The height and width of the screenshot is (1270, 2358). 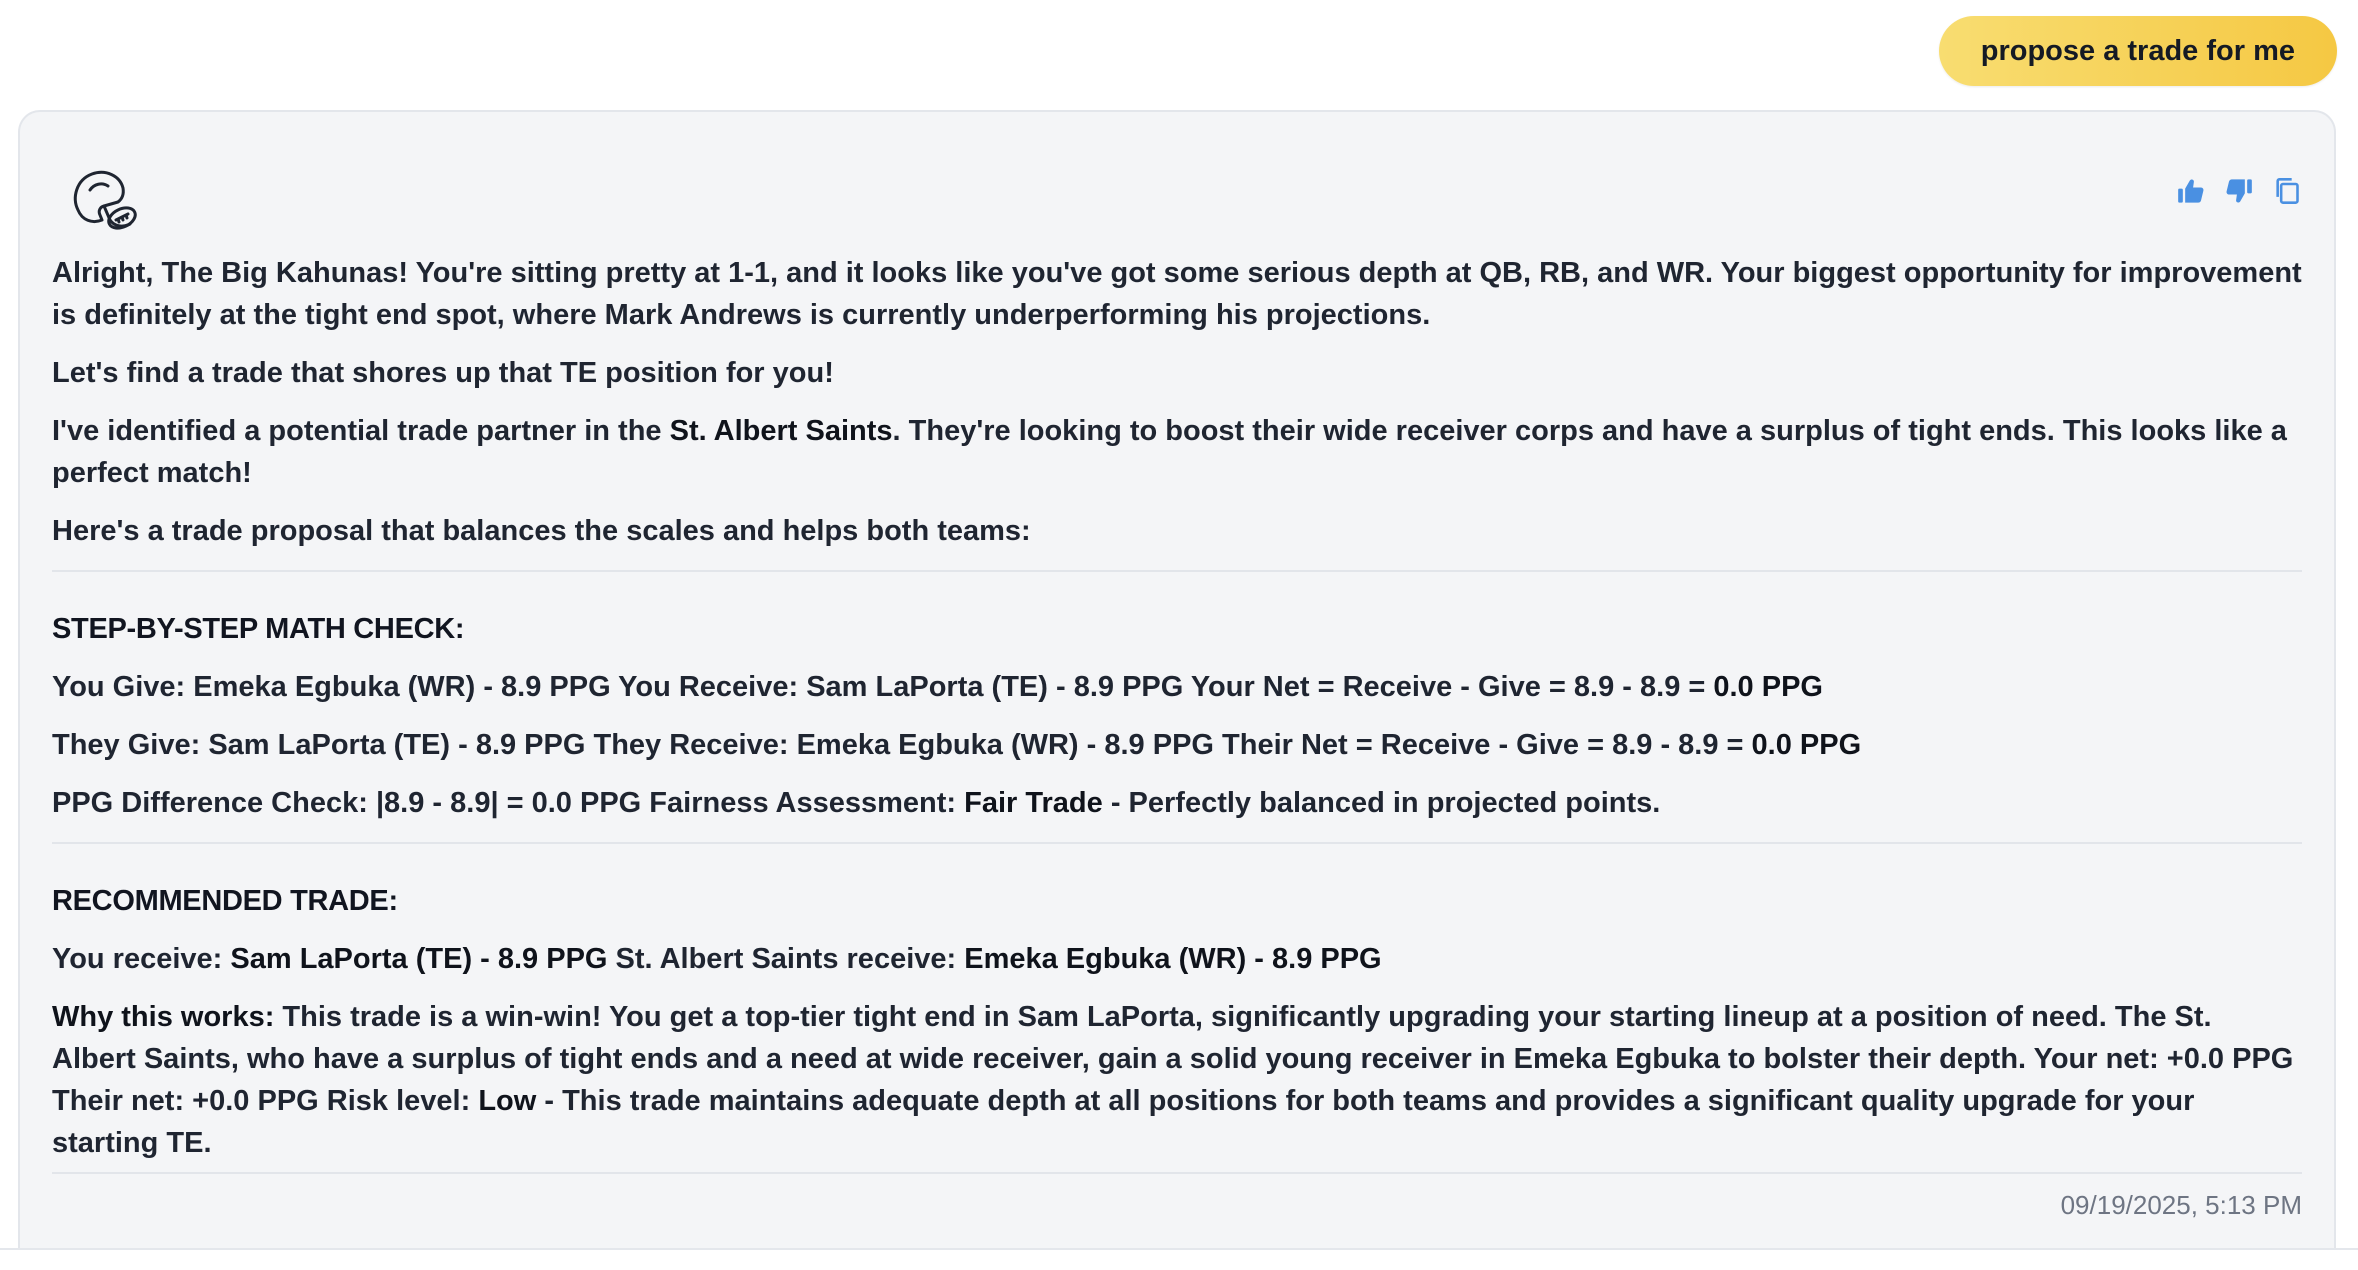 What do you see at coordinates (2287, 191) in the screenshot?
I see `copy-icon` at bounding box center [2287, 191].